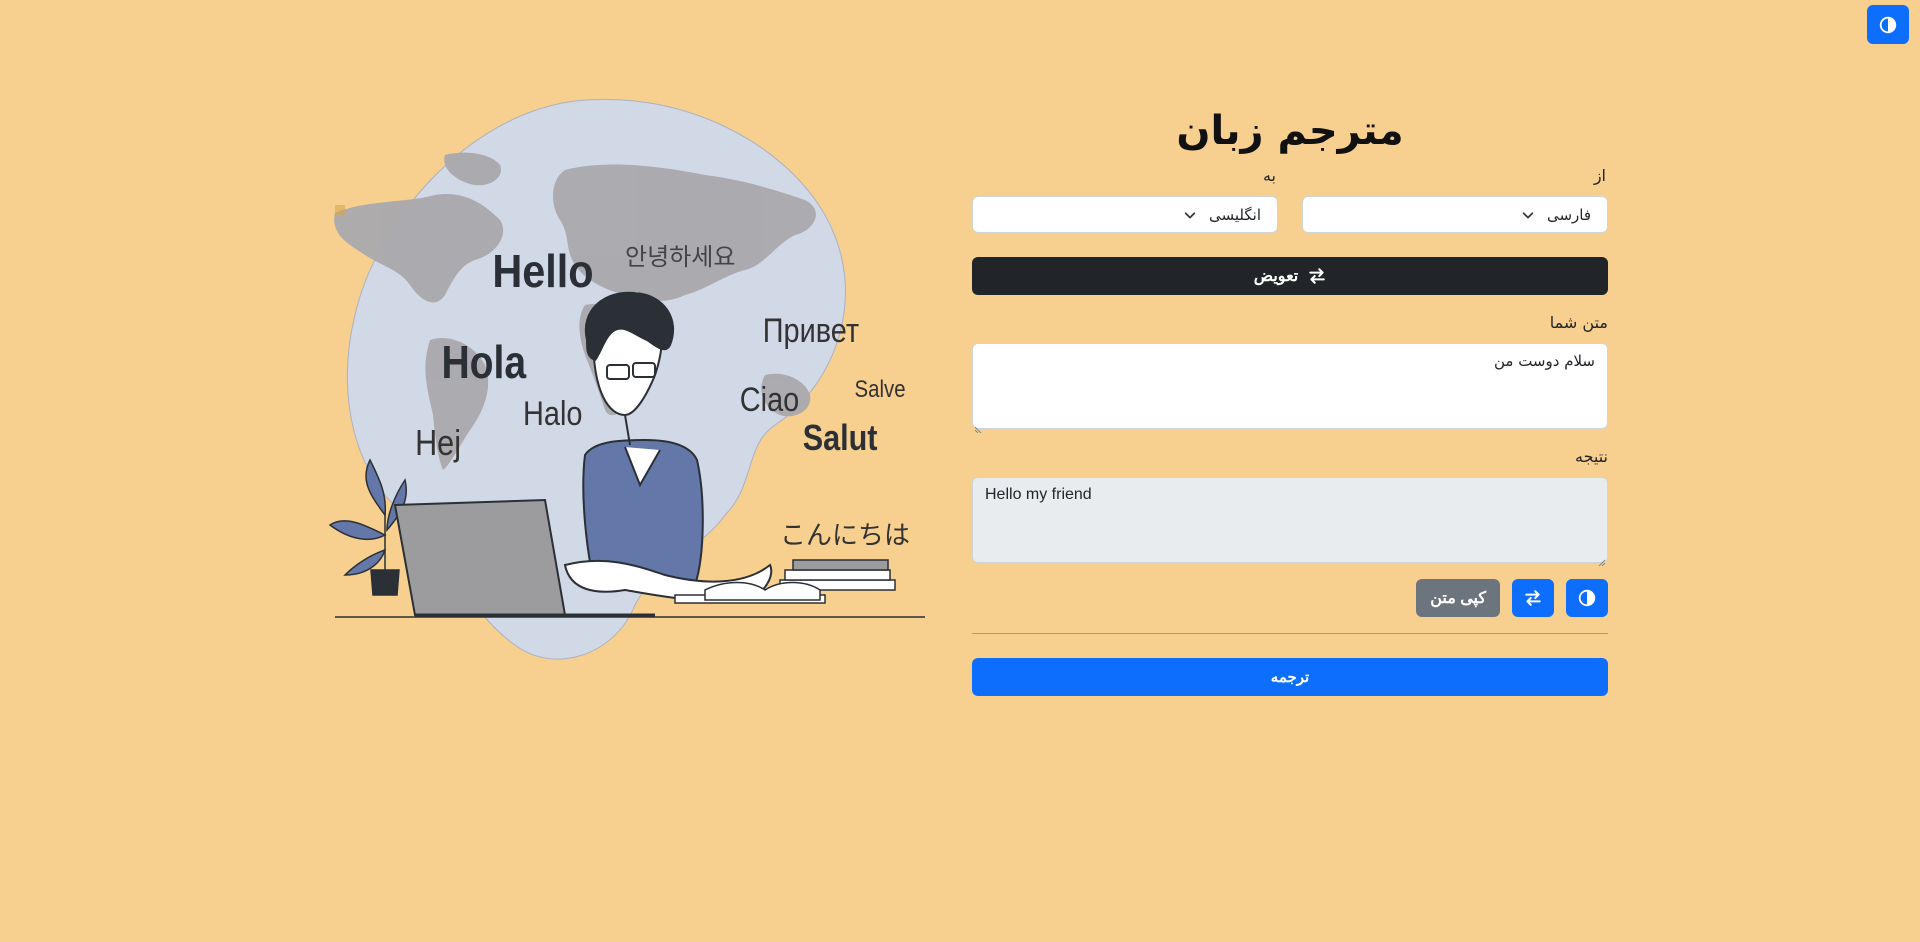 The image size is (1920, 942). I want to click on result-label: نتیجه, so click(1591, 456).